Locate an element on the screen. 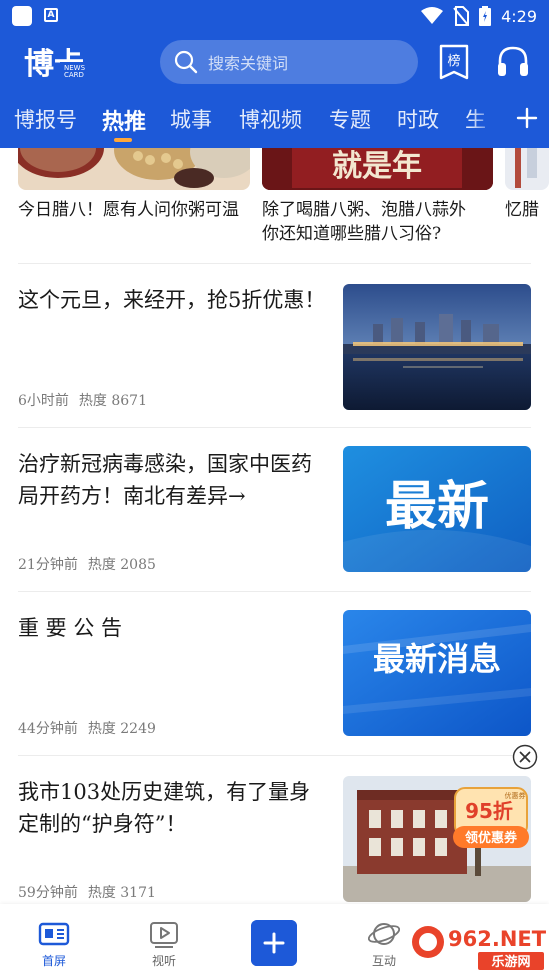 The width and height of the screenshot is (549, 976). watermark-line1: 962.NET is located at coordinates (497, 939).